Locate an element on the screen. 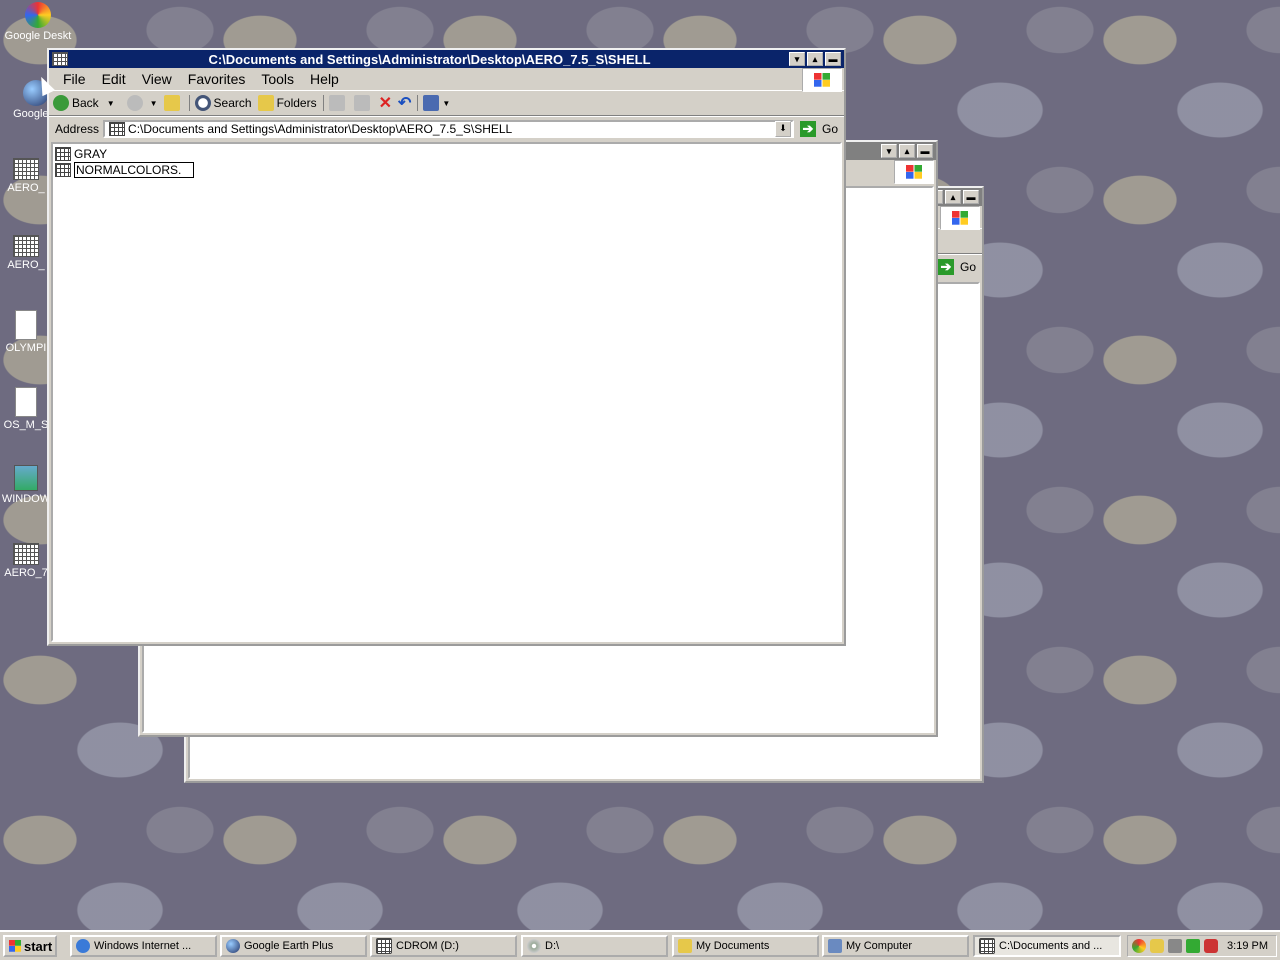 This screenshot has width=1280, height=960. menu-help: Help is located at coordinates (324, 79).